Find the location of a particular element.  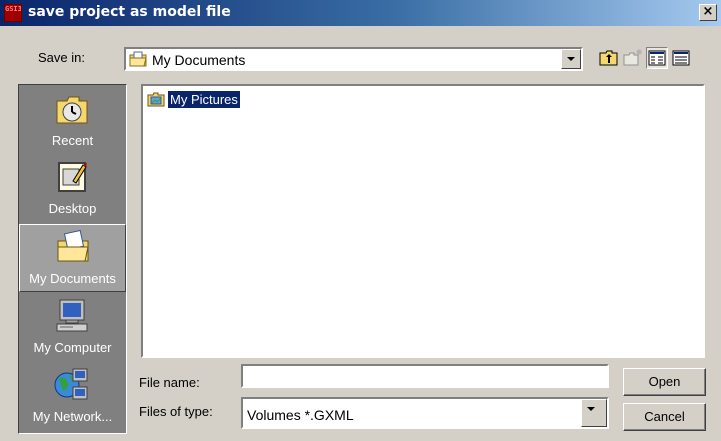

up-one-level-button is located at coordinates (609, 58).